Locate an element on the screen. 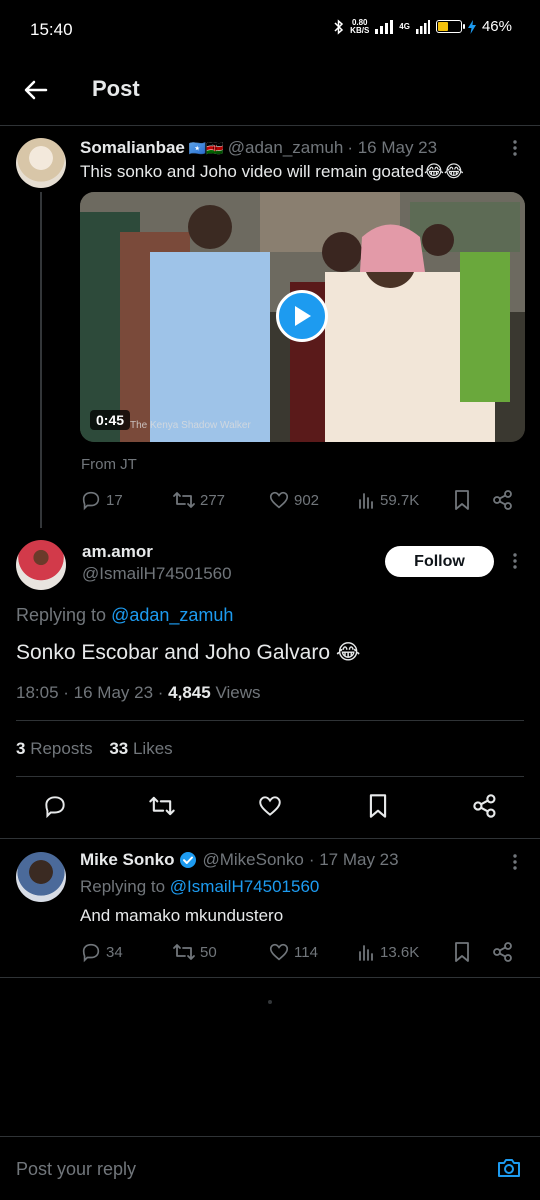 Image resolution: width=540 pixels, height=1200 pixels. camera-button is located at coordinates (509, 1168).